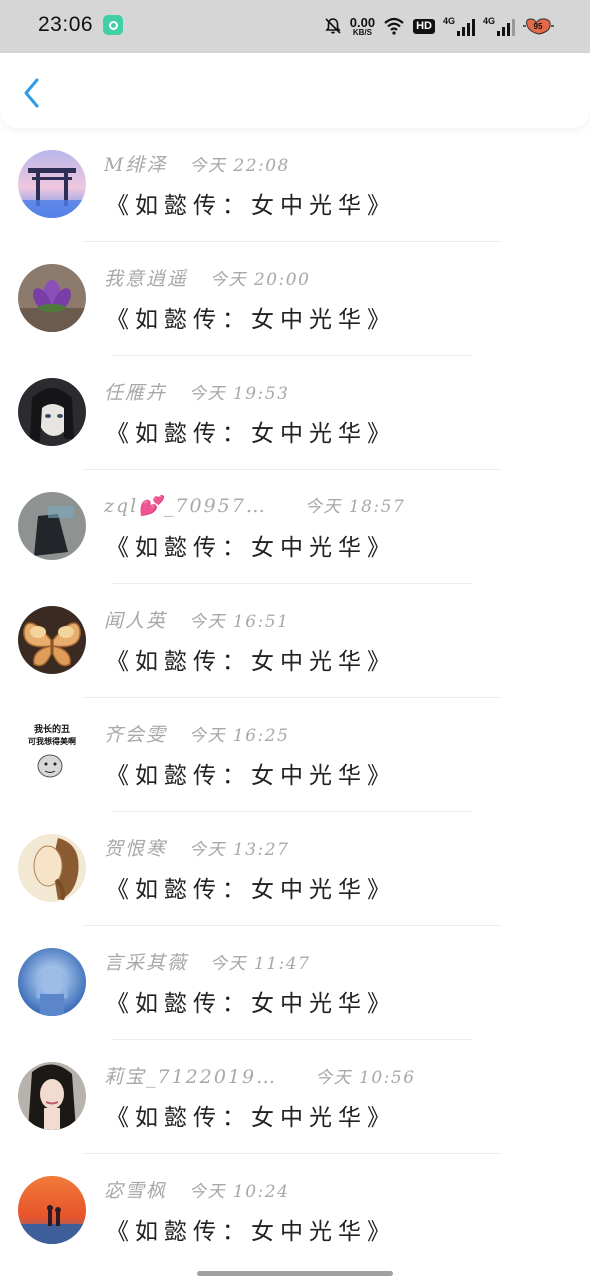 The height and width of the screenshot is (1280, 590). Describe the element at coordinates (239, 1192) in the screenshot. I see `message-time: 今天 10:24` at that location.